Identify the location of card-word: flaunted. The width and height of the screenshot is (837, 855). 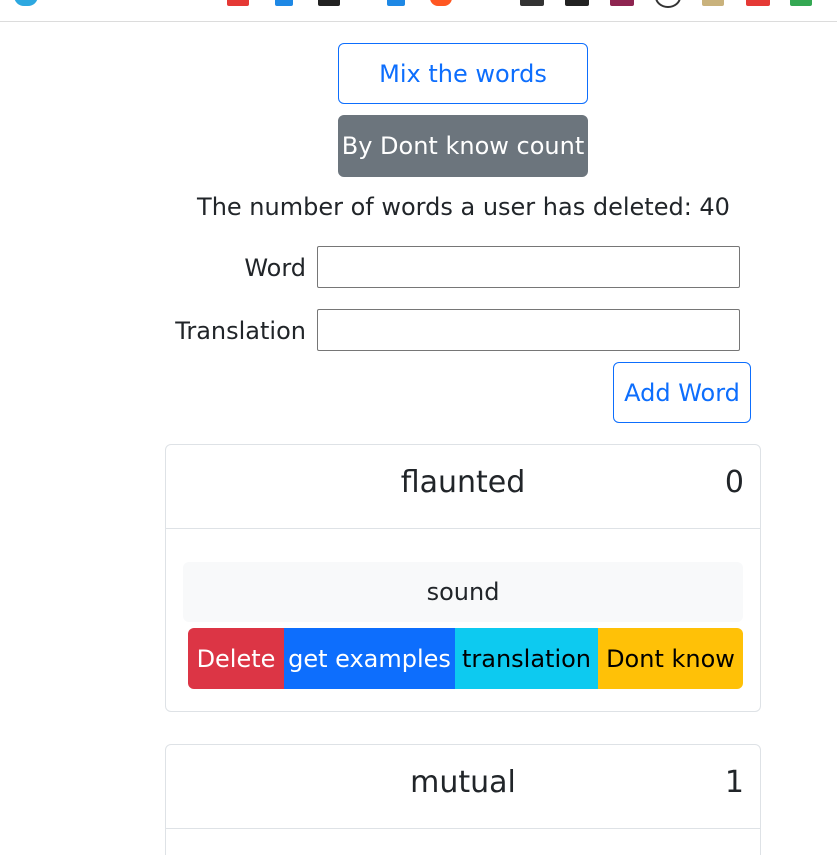
(463, 482).